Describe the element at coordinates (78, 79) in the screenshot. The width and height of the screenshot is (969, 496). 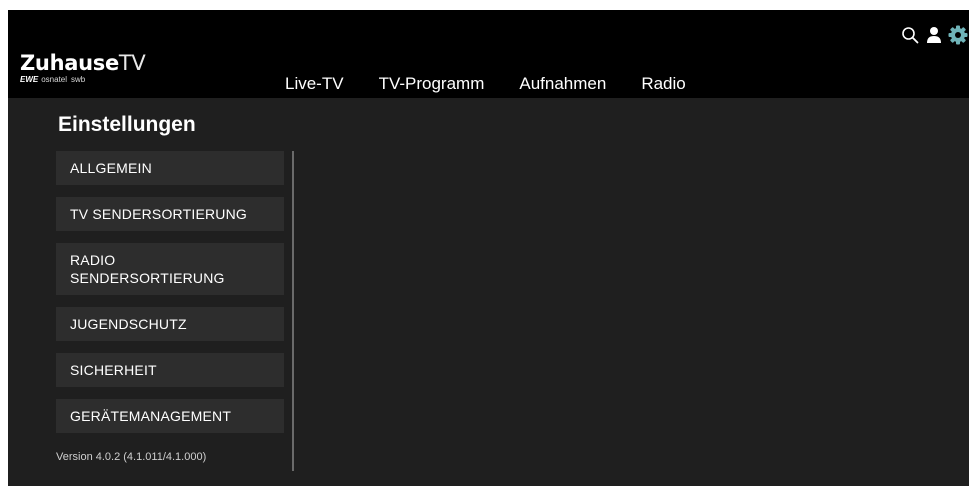
I see `logo-partner-swb: swb` at that location.